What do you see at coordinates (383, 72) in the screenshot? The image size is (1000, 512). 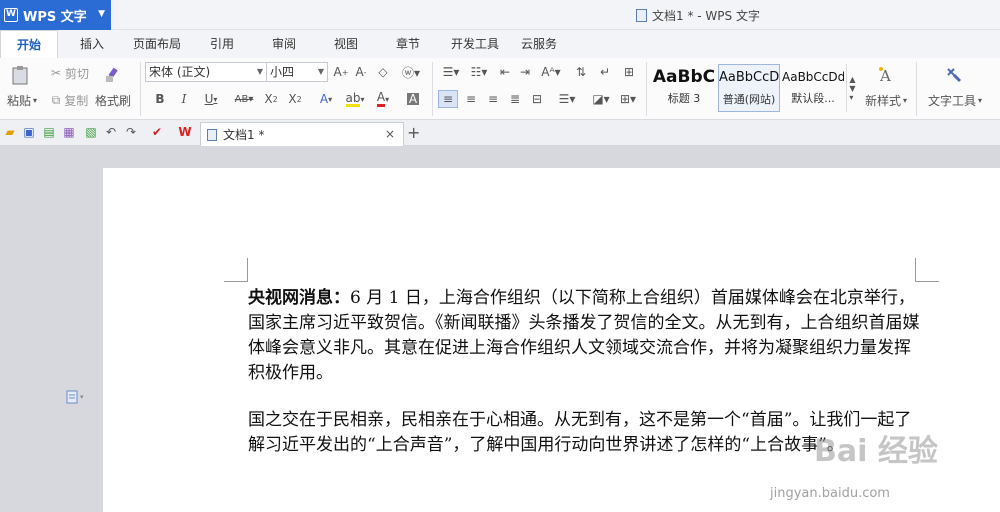 I see `clear-format-icon: ◇` at bounding box center [383, 72].